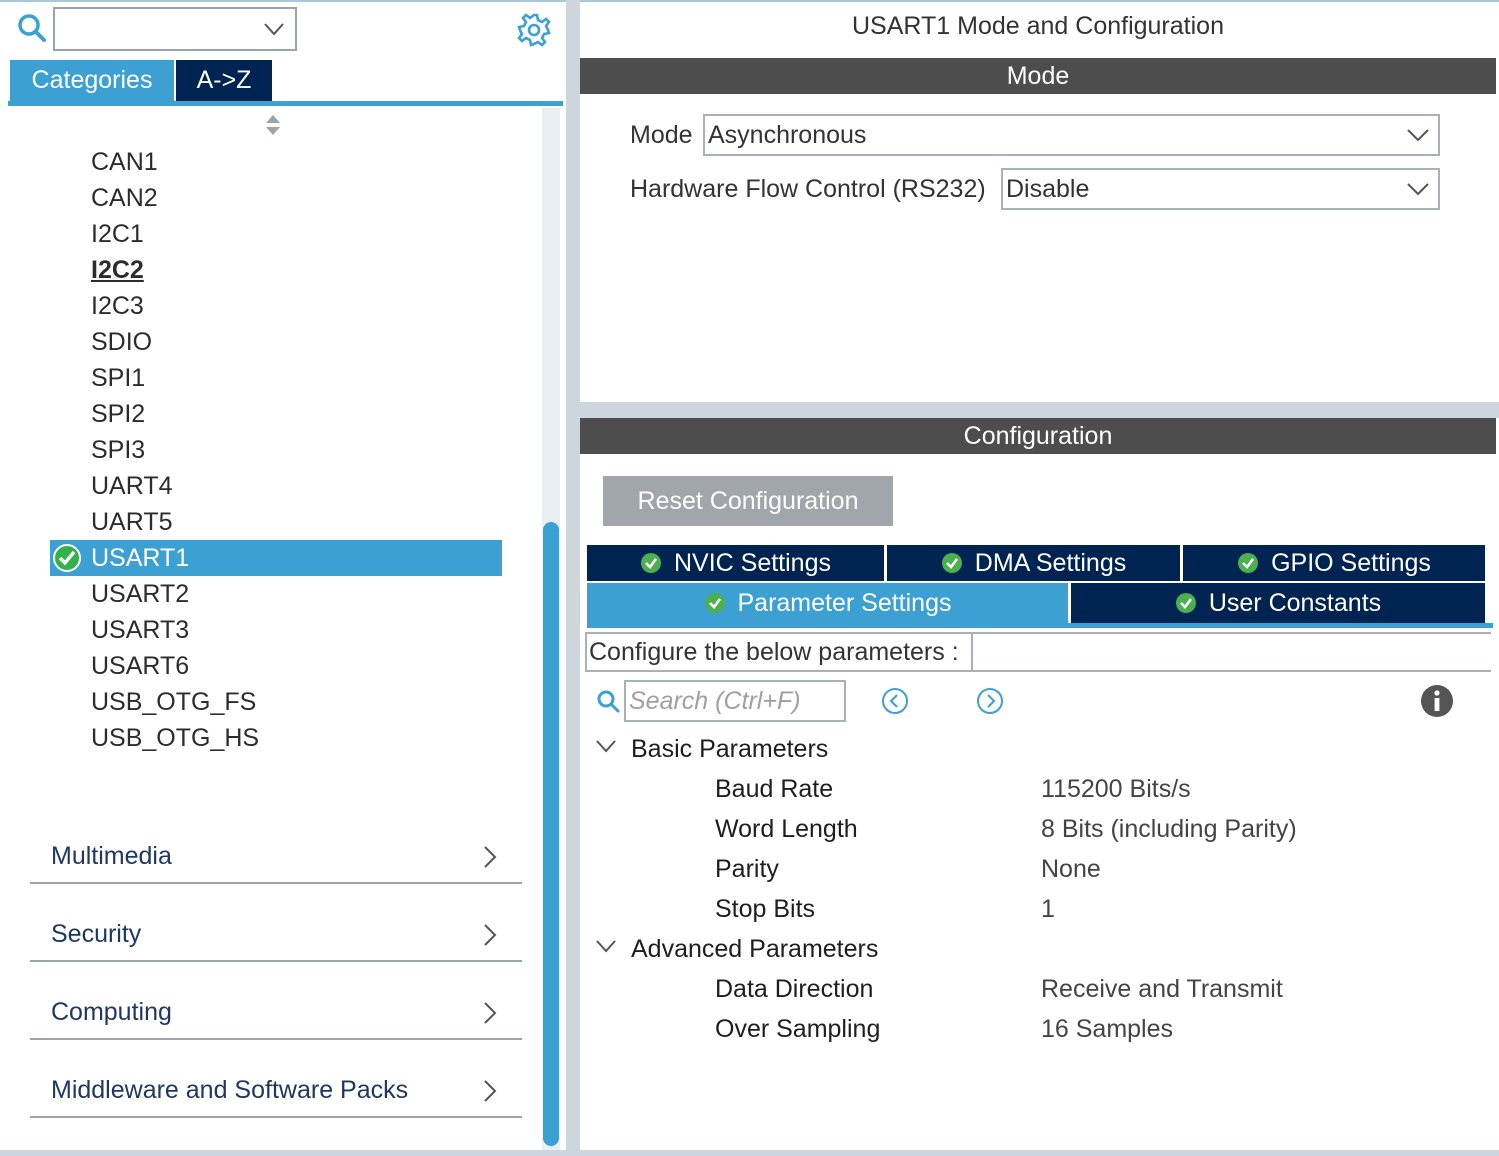 This screenshot has height=1156, width=1499. I want to click on tab-gpio-settings: GPIO Settings, so click(1334, 563).